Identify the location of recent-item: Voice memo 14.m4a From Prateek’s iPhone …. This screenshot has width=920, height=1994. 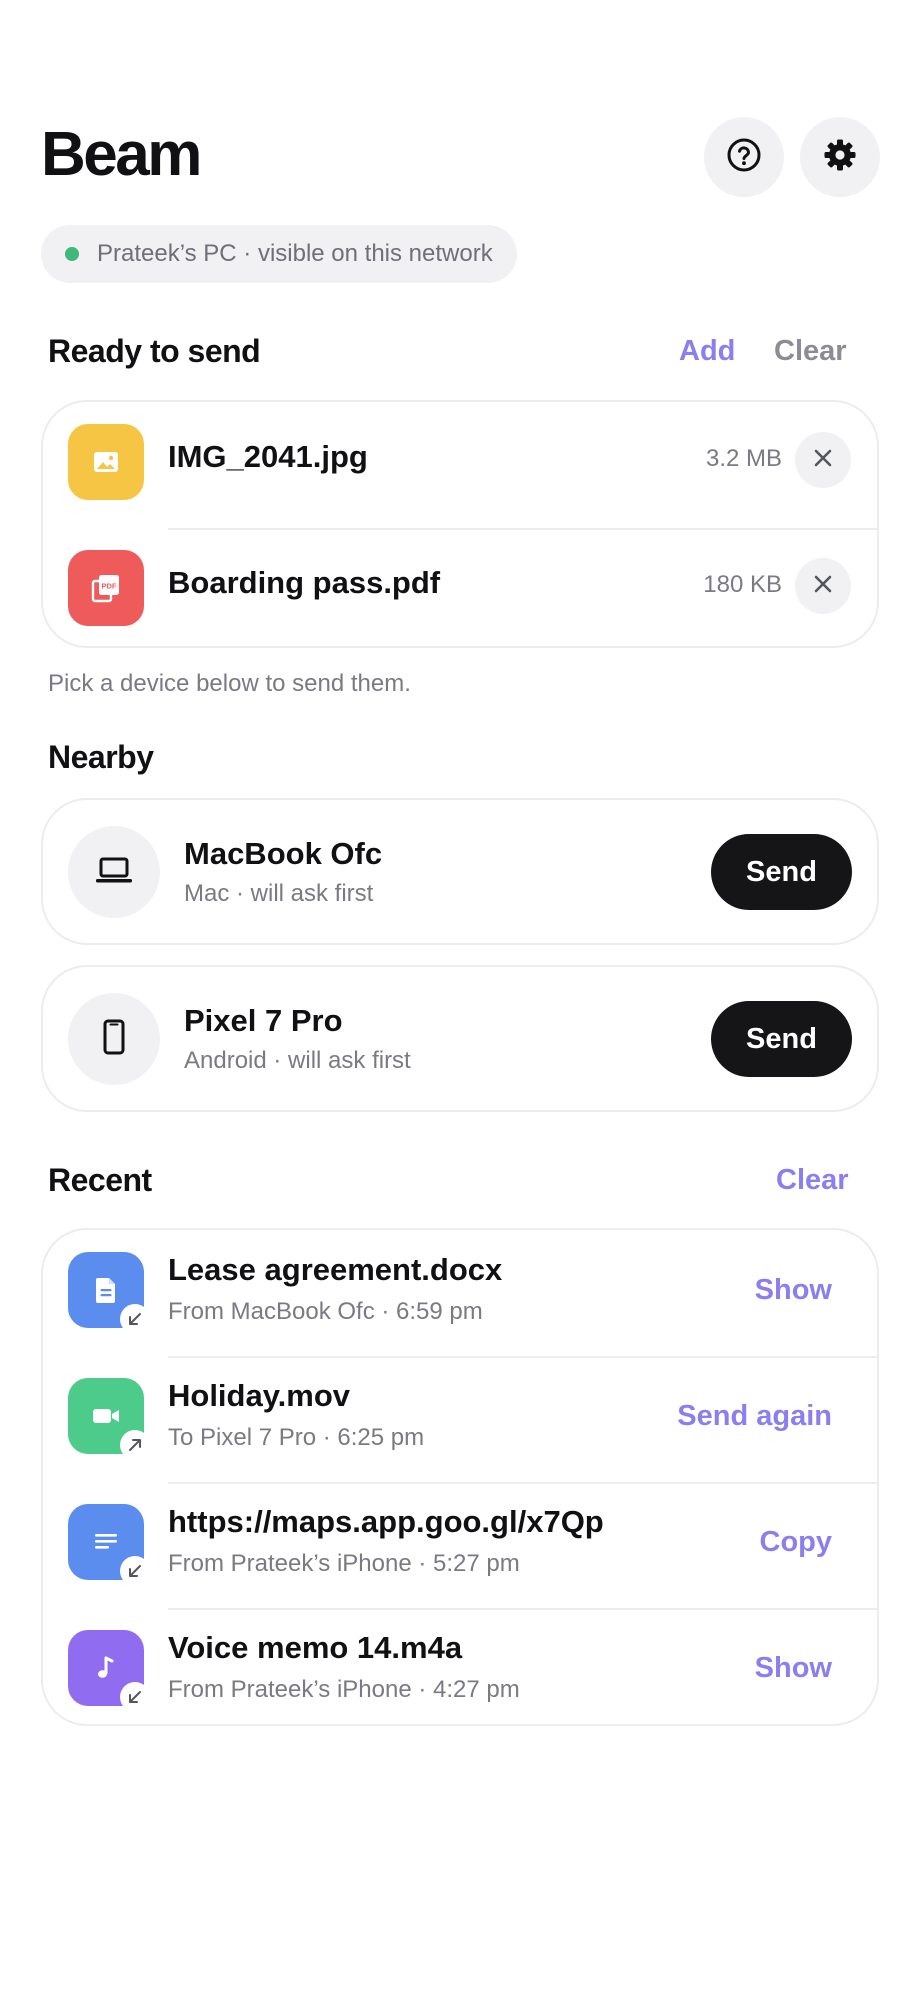
(460, 1666).